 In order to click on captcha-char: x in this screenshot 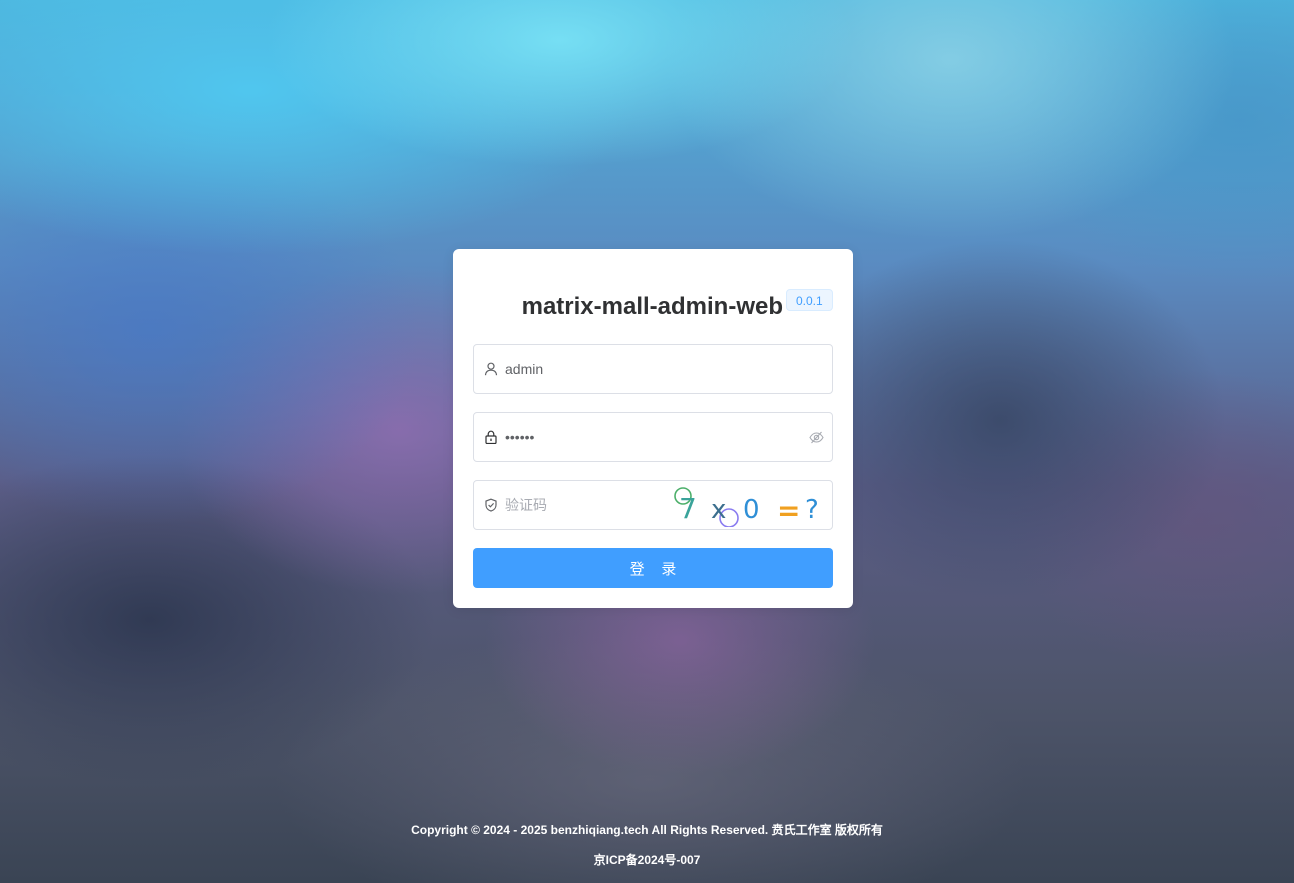, I will do `click(718, 510)`.